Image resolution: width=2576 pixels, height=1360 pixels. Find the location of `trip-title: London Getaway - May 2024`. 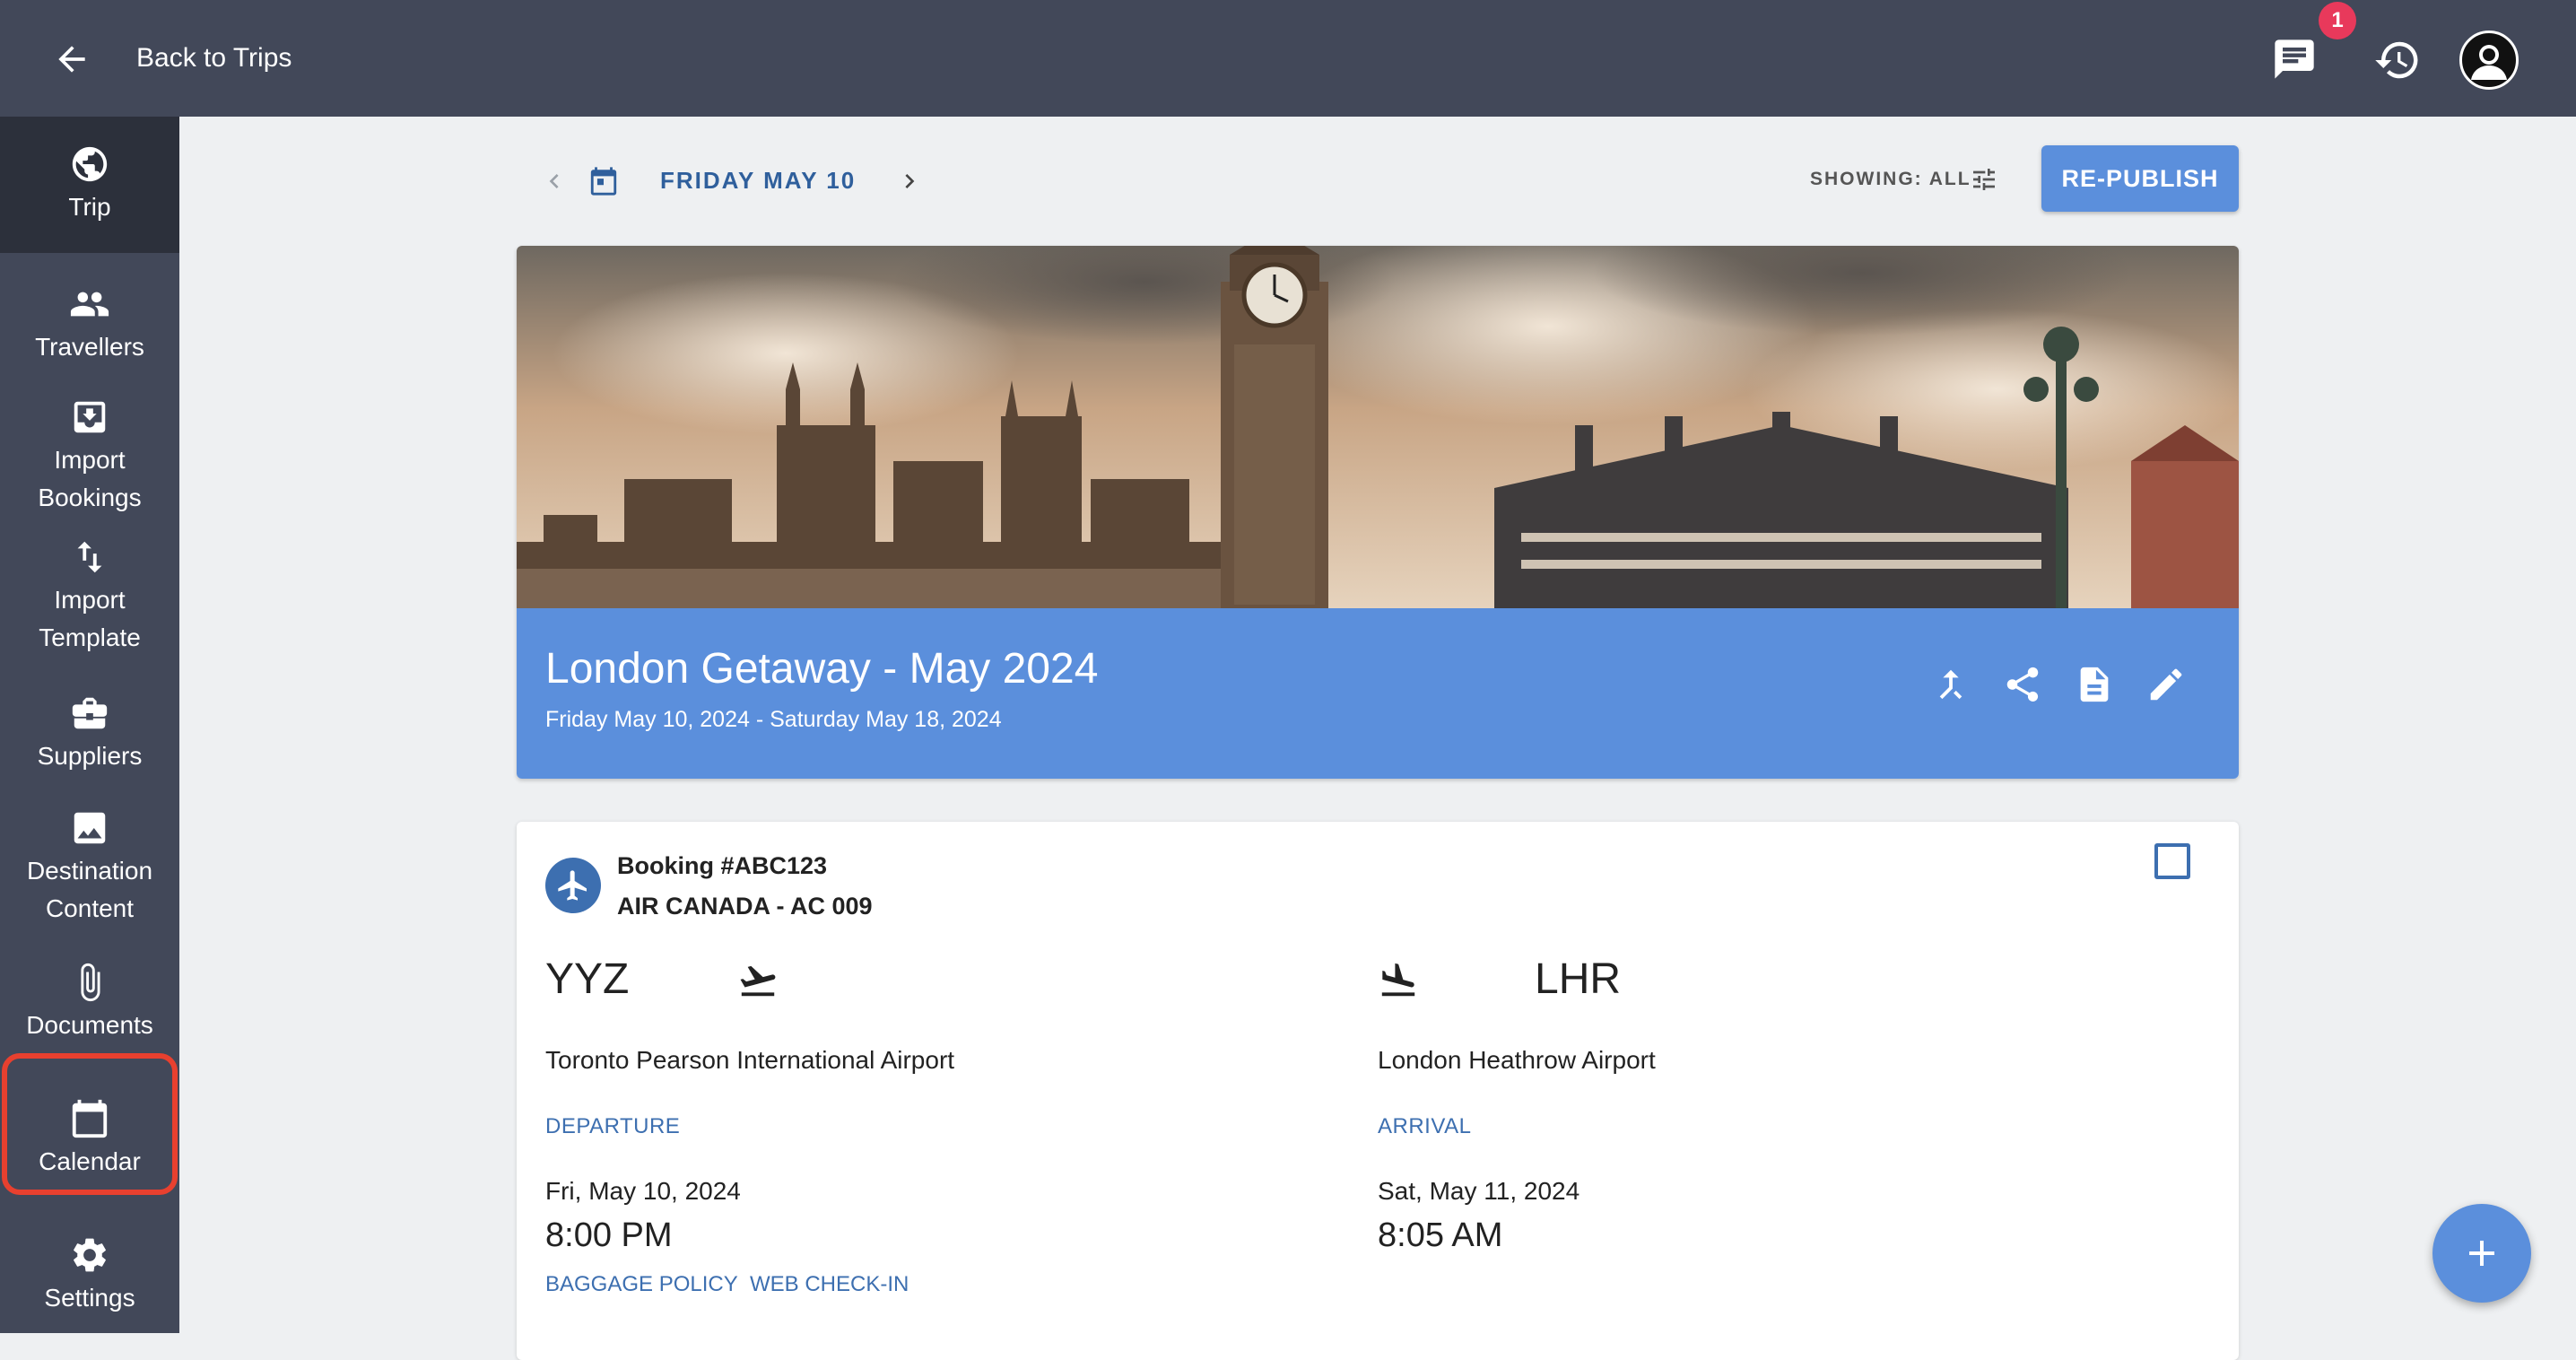

trip-title: London Getaway - May 2024 is located at coordinates (822, 669).